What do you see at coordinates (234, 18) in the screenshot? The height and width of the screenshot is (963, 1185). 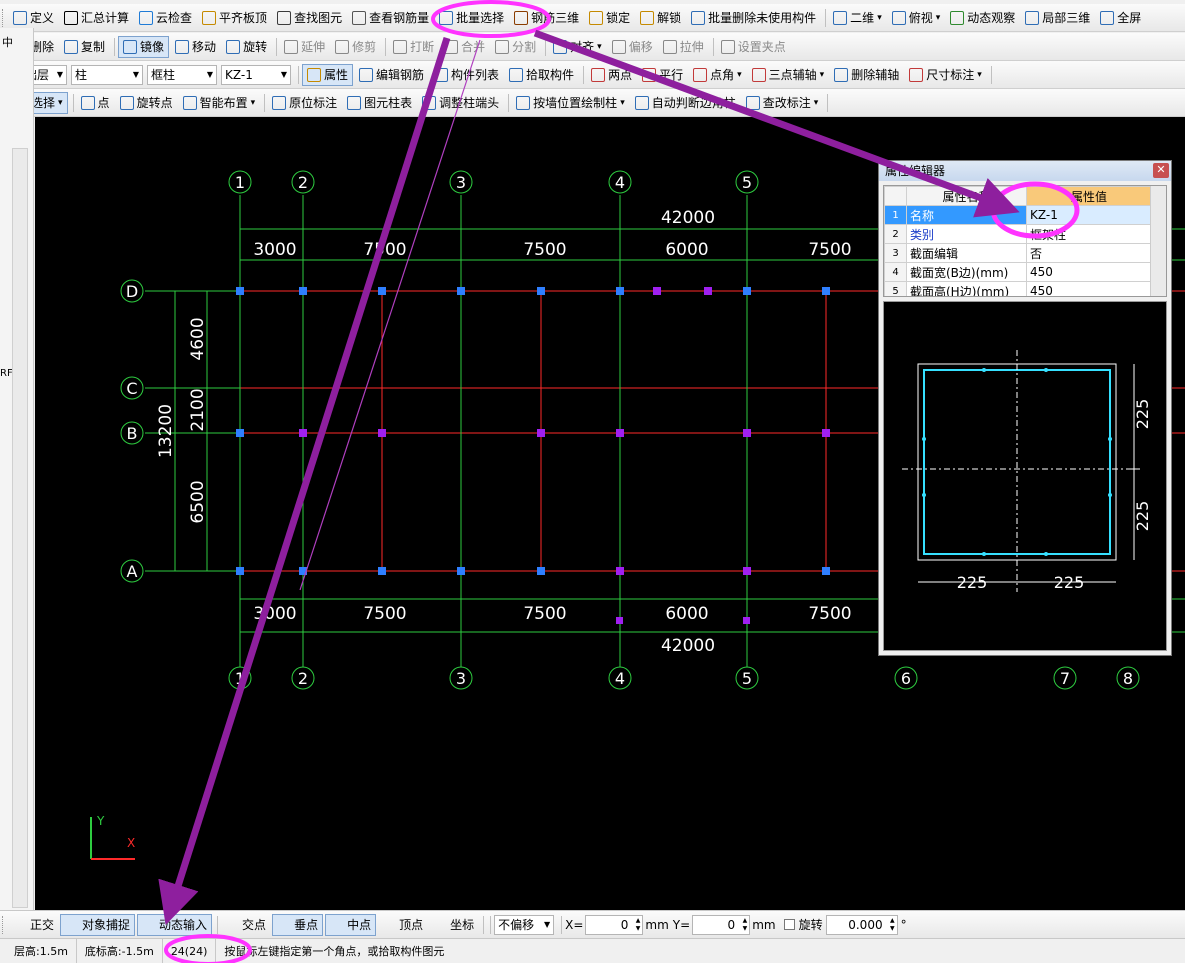 I see `tool-align-slab: 平齐板顶` at bounding box center [234, 18].